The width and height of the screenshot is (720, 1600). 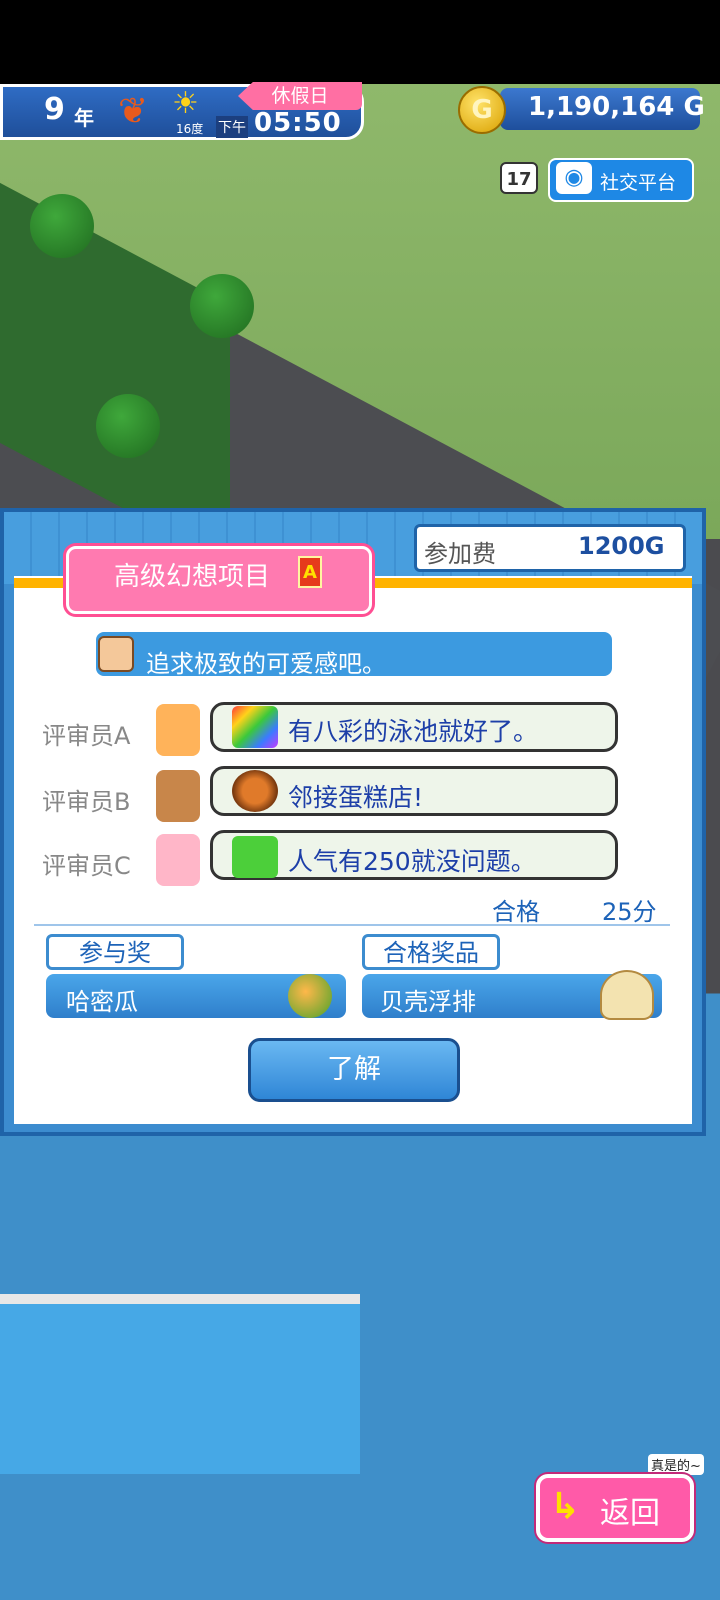 I want to click on pass-prize-tag: 合格奖品, so click(x=431, y=952).